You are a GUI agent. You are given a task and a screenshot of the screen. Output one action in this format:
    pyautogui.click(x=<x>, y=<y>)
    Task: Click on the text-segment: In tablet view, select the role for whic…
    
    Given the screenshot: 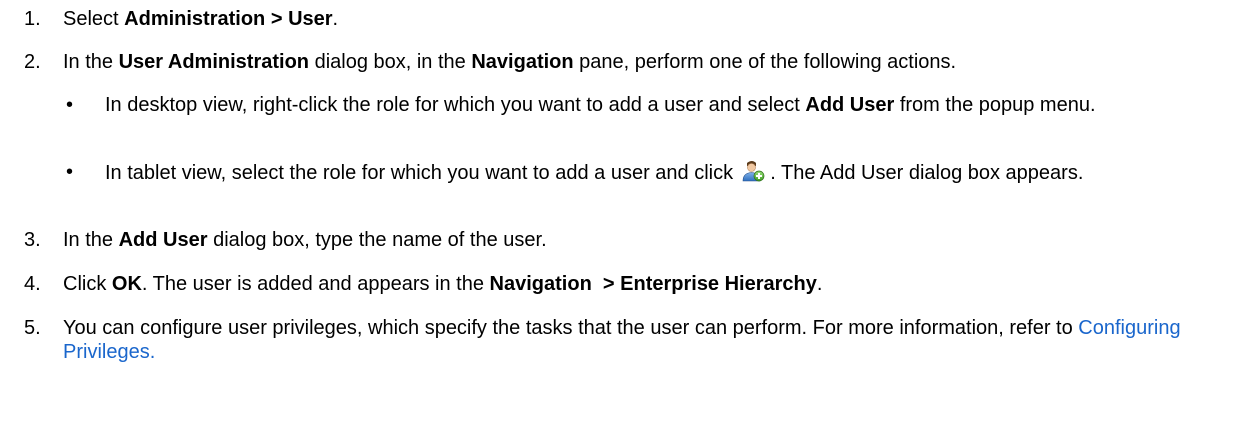 What is the action you would take?
    pyautogui.click(x=422, y=173)
    